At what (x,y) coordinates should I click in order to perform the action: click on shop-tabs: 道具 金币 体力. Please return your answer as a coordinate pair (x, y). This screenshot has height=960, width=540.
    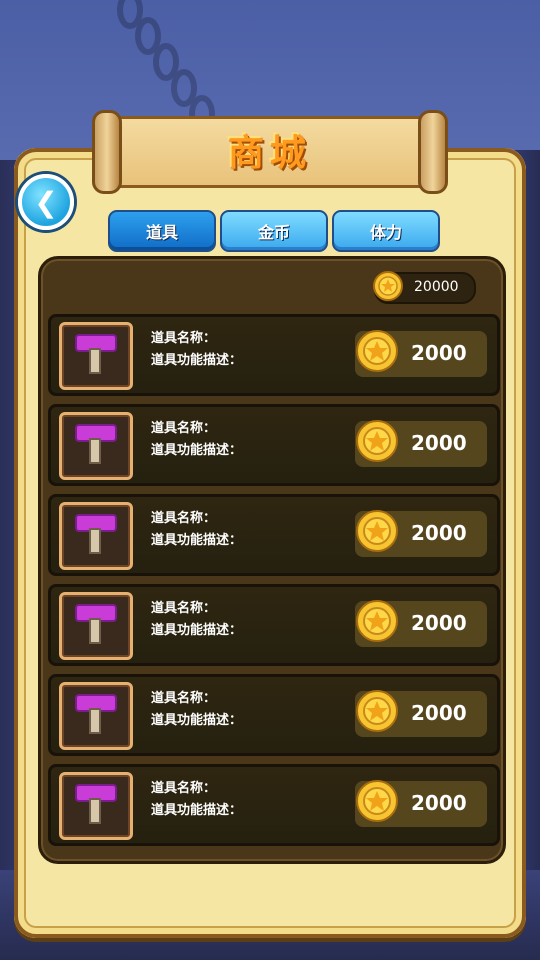
    Looking at the image, I should click on (274, 231).